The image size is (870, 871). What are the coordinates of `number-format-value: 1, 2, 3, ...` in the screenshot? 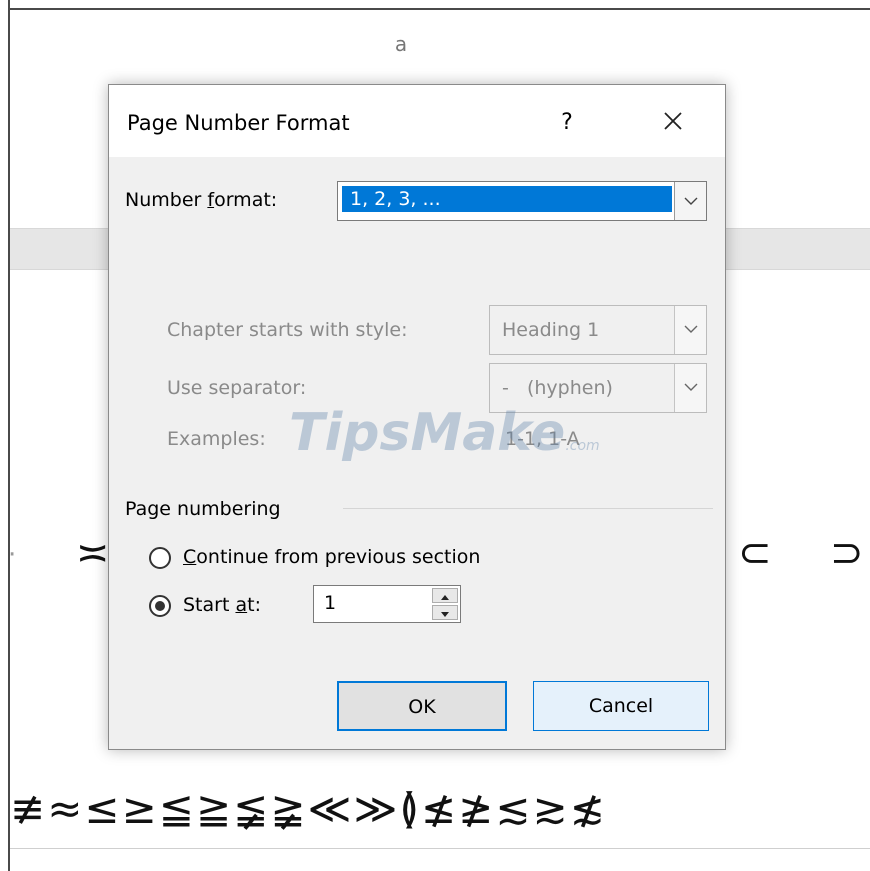 It's located at (507, 199).